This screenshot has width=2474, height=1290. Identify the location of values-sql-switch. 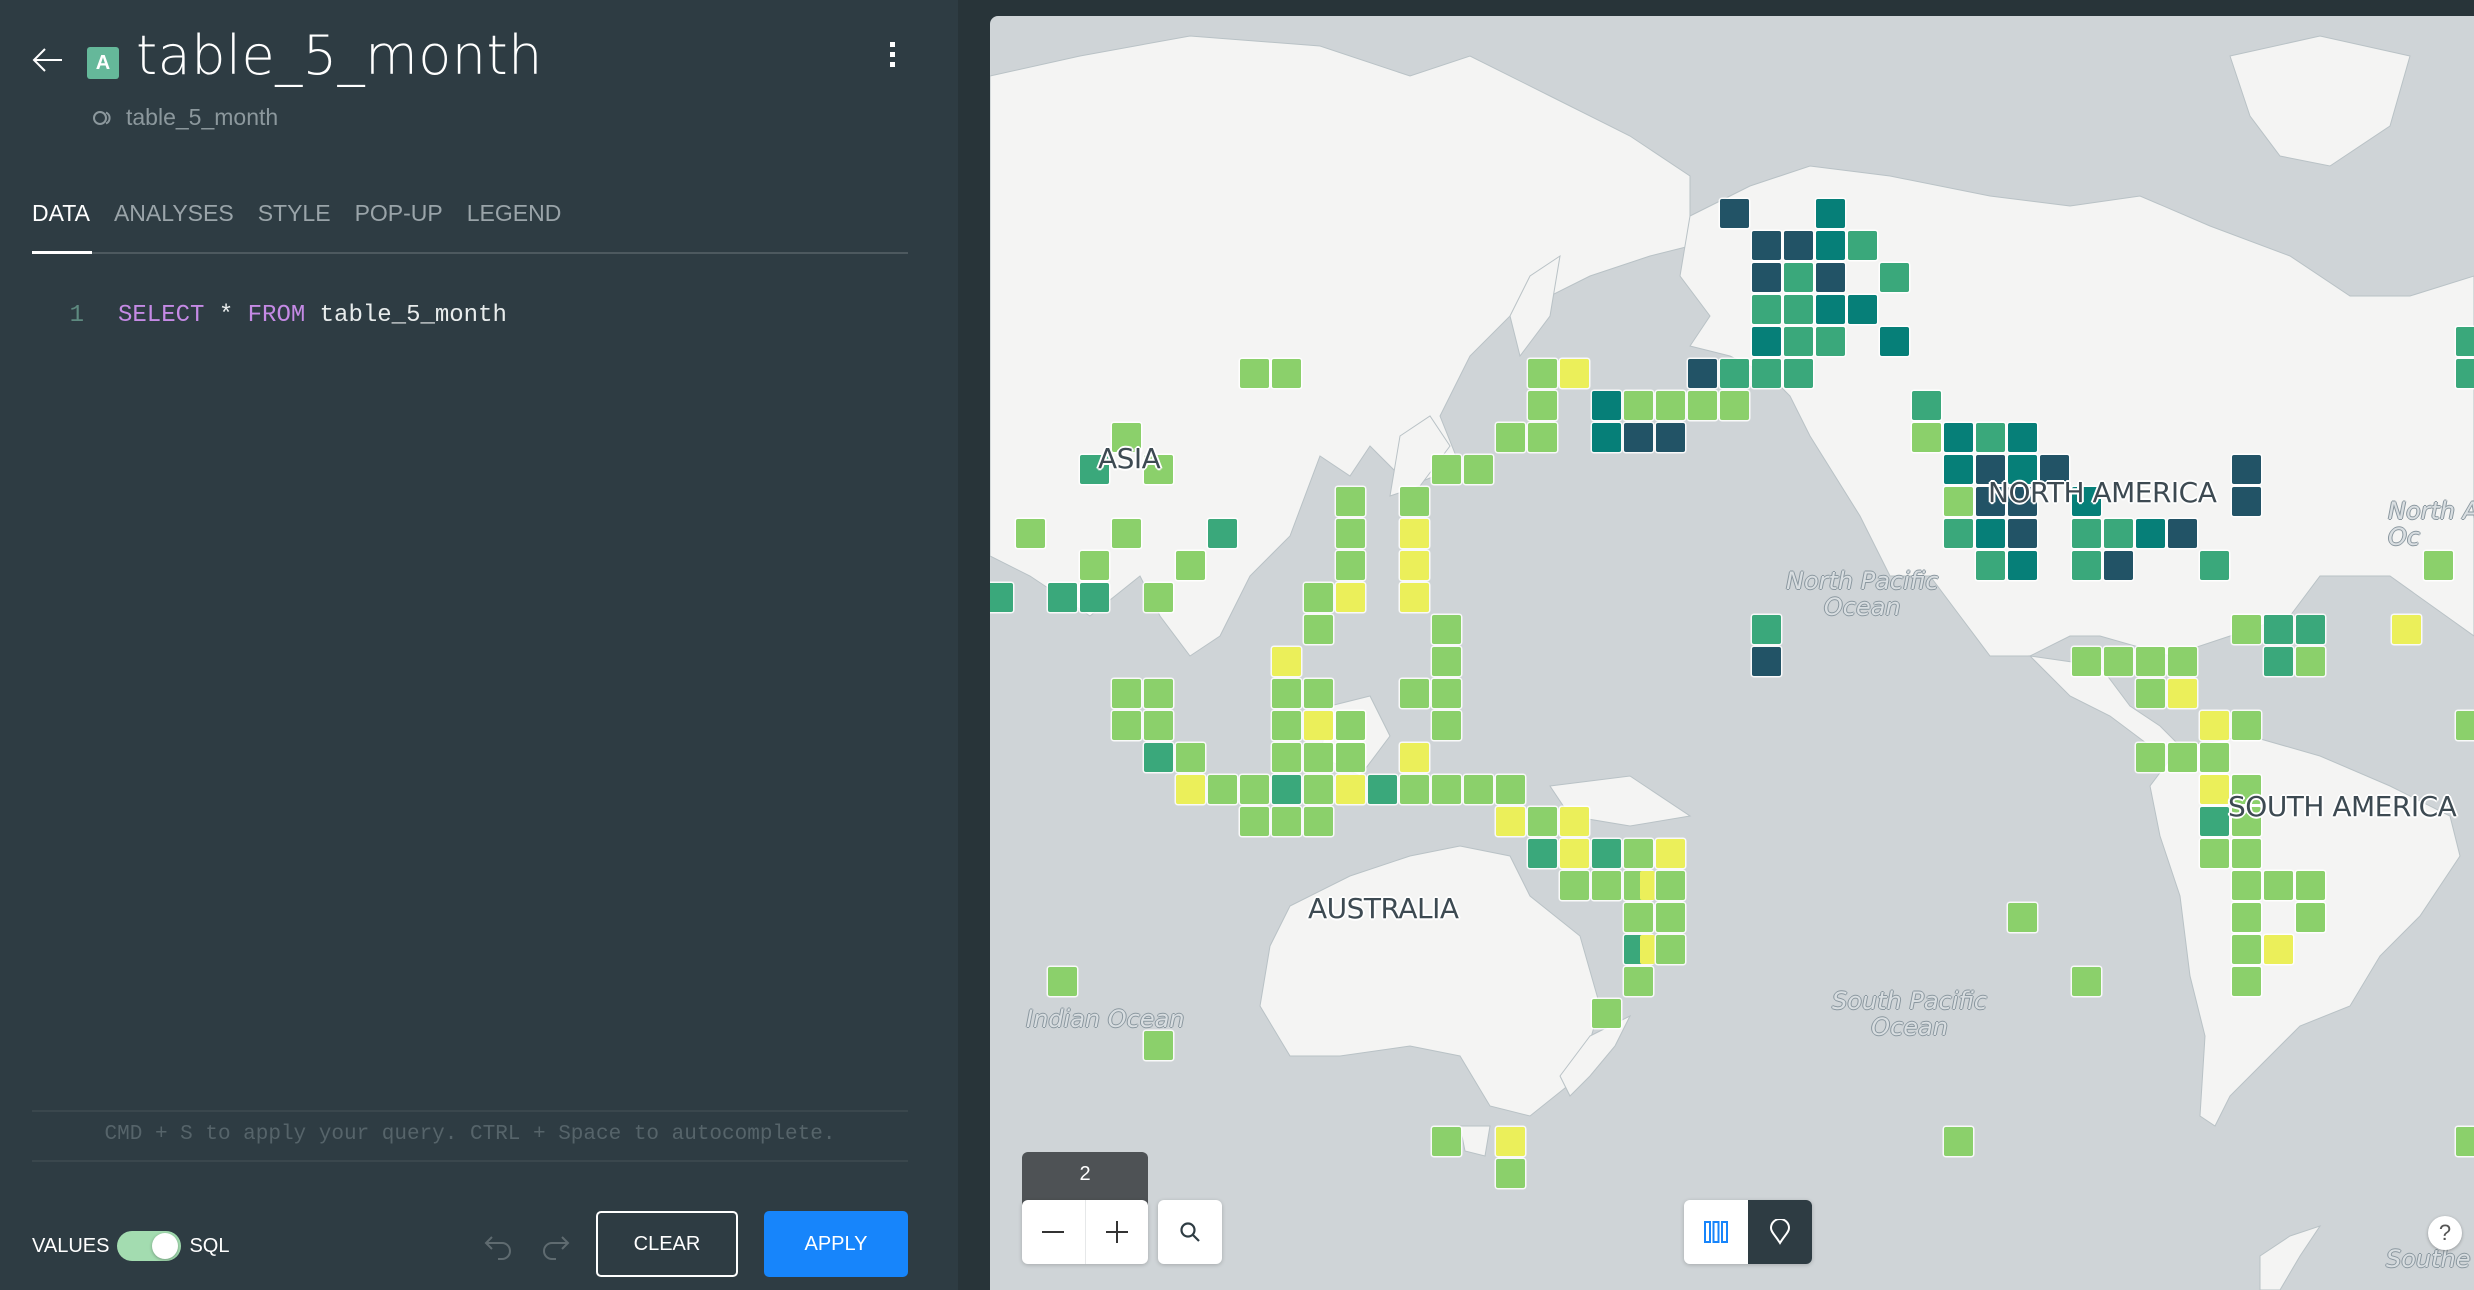
(149, 1246).